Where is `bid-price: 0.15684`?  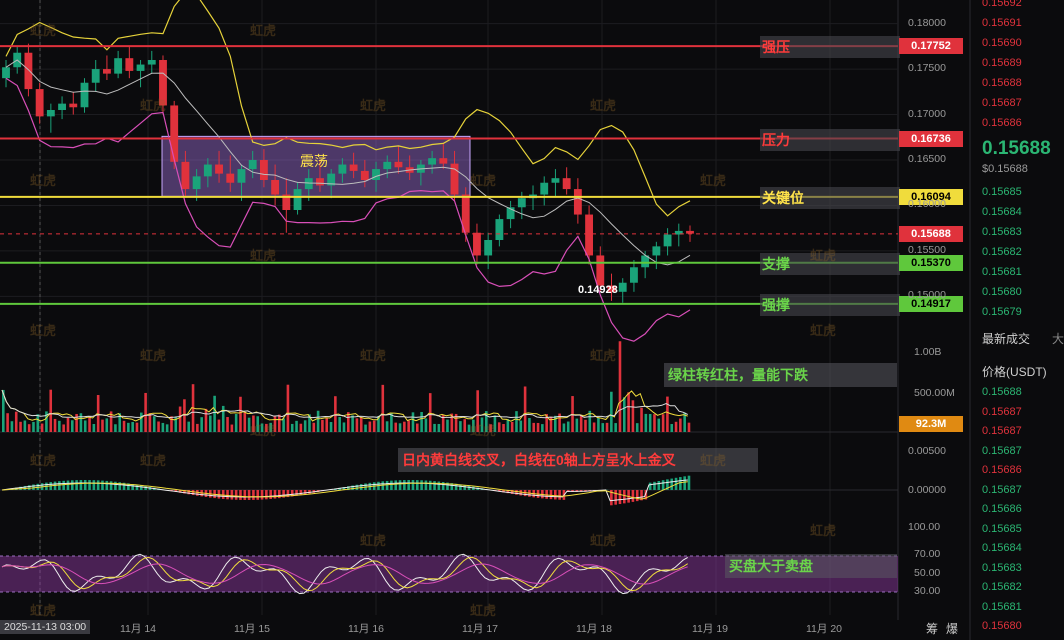
bid-price: 0.15684 is located at coordinates (1002, 212).